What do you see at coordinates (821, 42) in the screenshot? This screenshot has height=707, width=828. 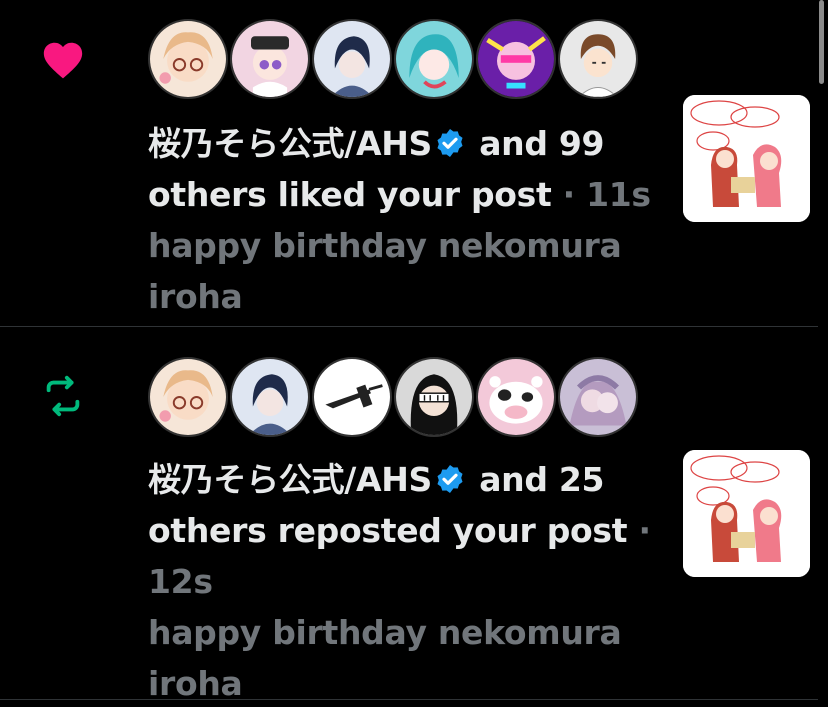 I see `scrollbar` at bounding box center [821, 42].